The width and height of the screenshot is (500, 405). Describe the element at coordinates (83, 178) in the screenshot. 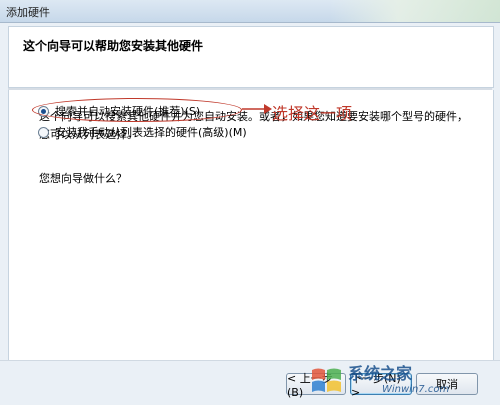

I see `wizard-question: 您想向导做什么？` at that location.